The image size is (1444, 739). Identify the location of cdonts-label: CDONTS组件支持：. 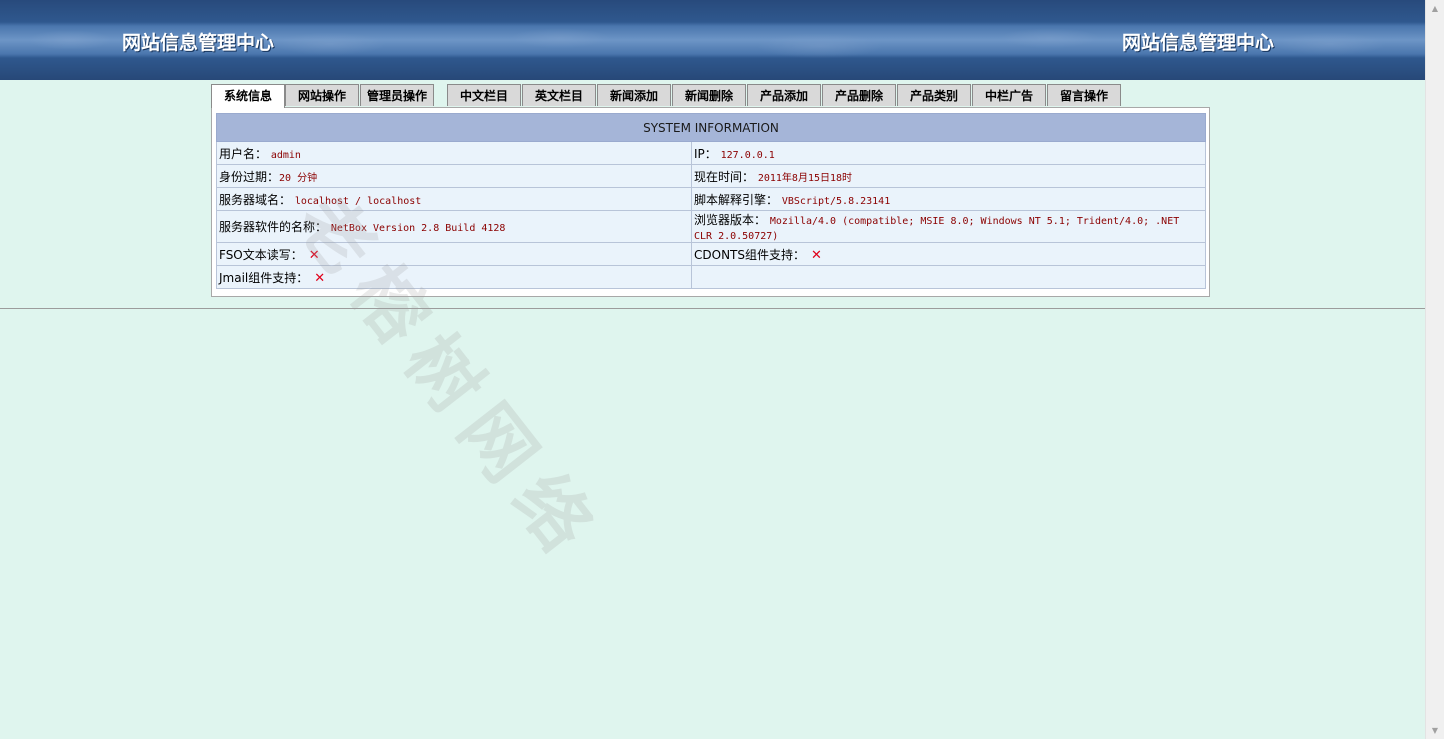
(749, 254).